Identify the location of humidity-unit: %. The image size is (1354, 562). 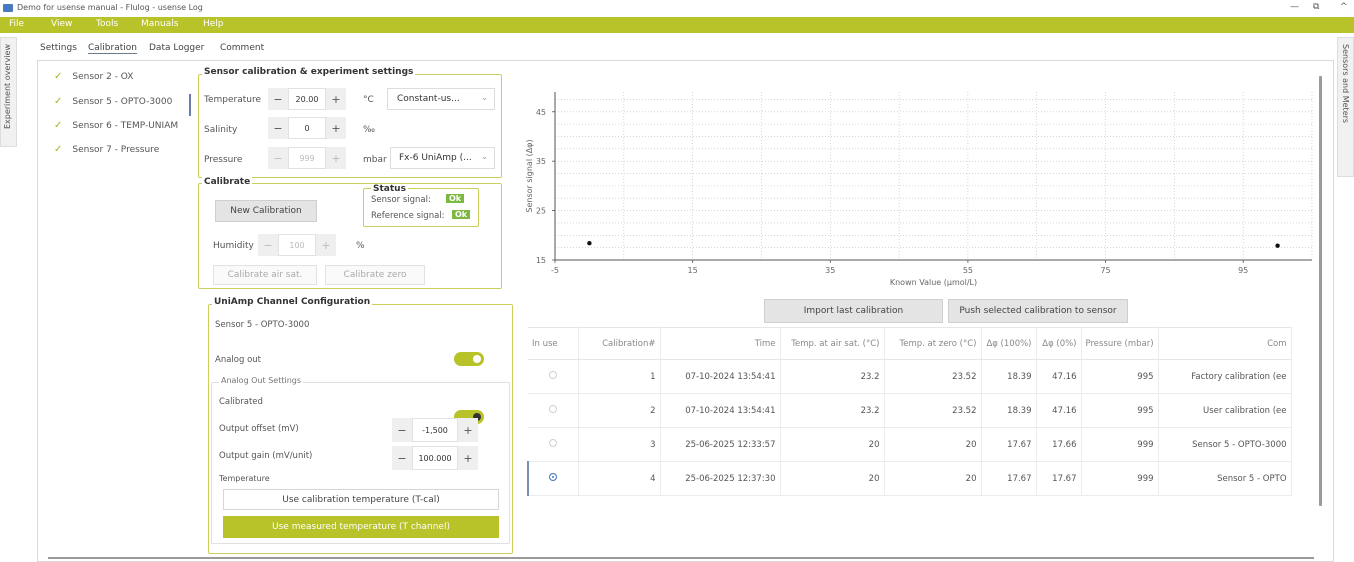
(360, 246).